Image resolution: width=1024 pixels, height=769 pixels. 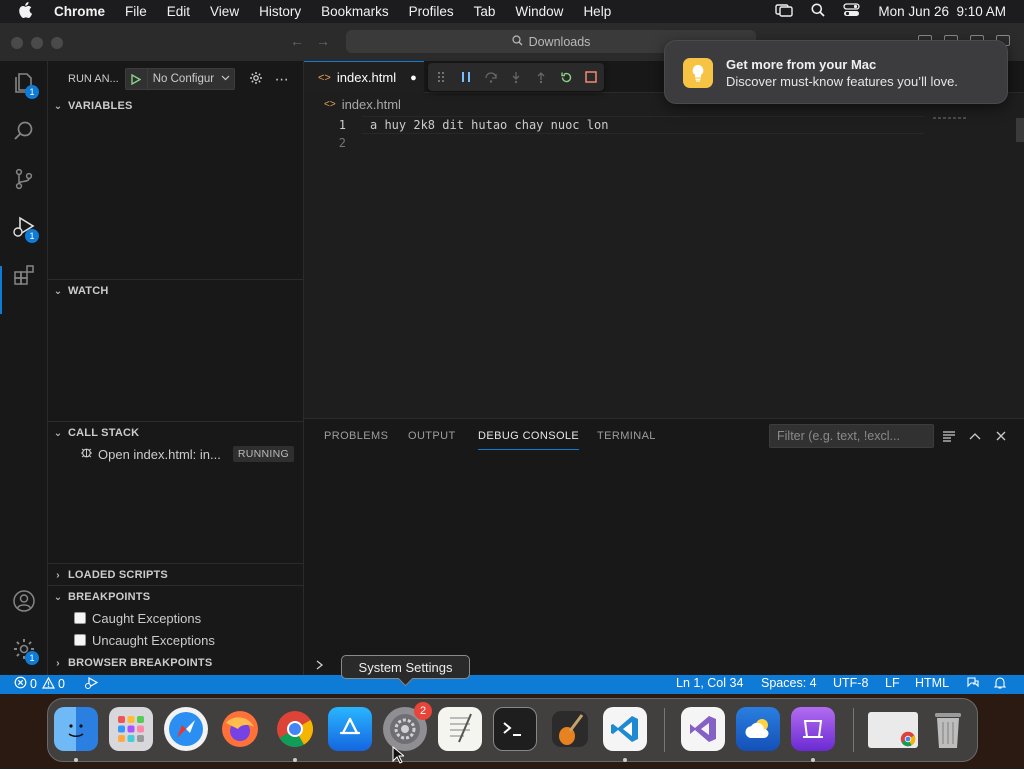 I want to click on source-control-icon, so click(x=24, y=179).